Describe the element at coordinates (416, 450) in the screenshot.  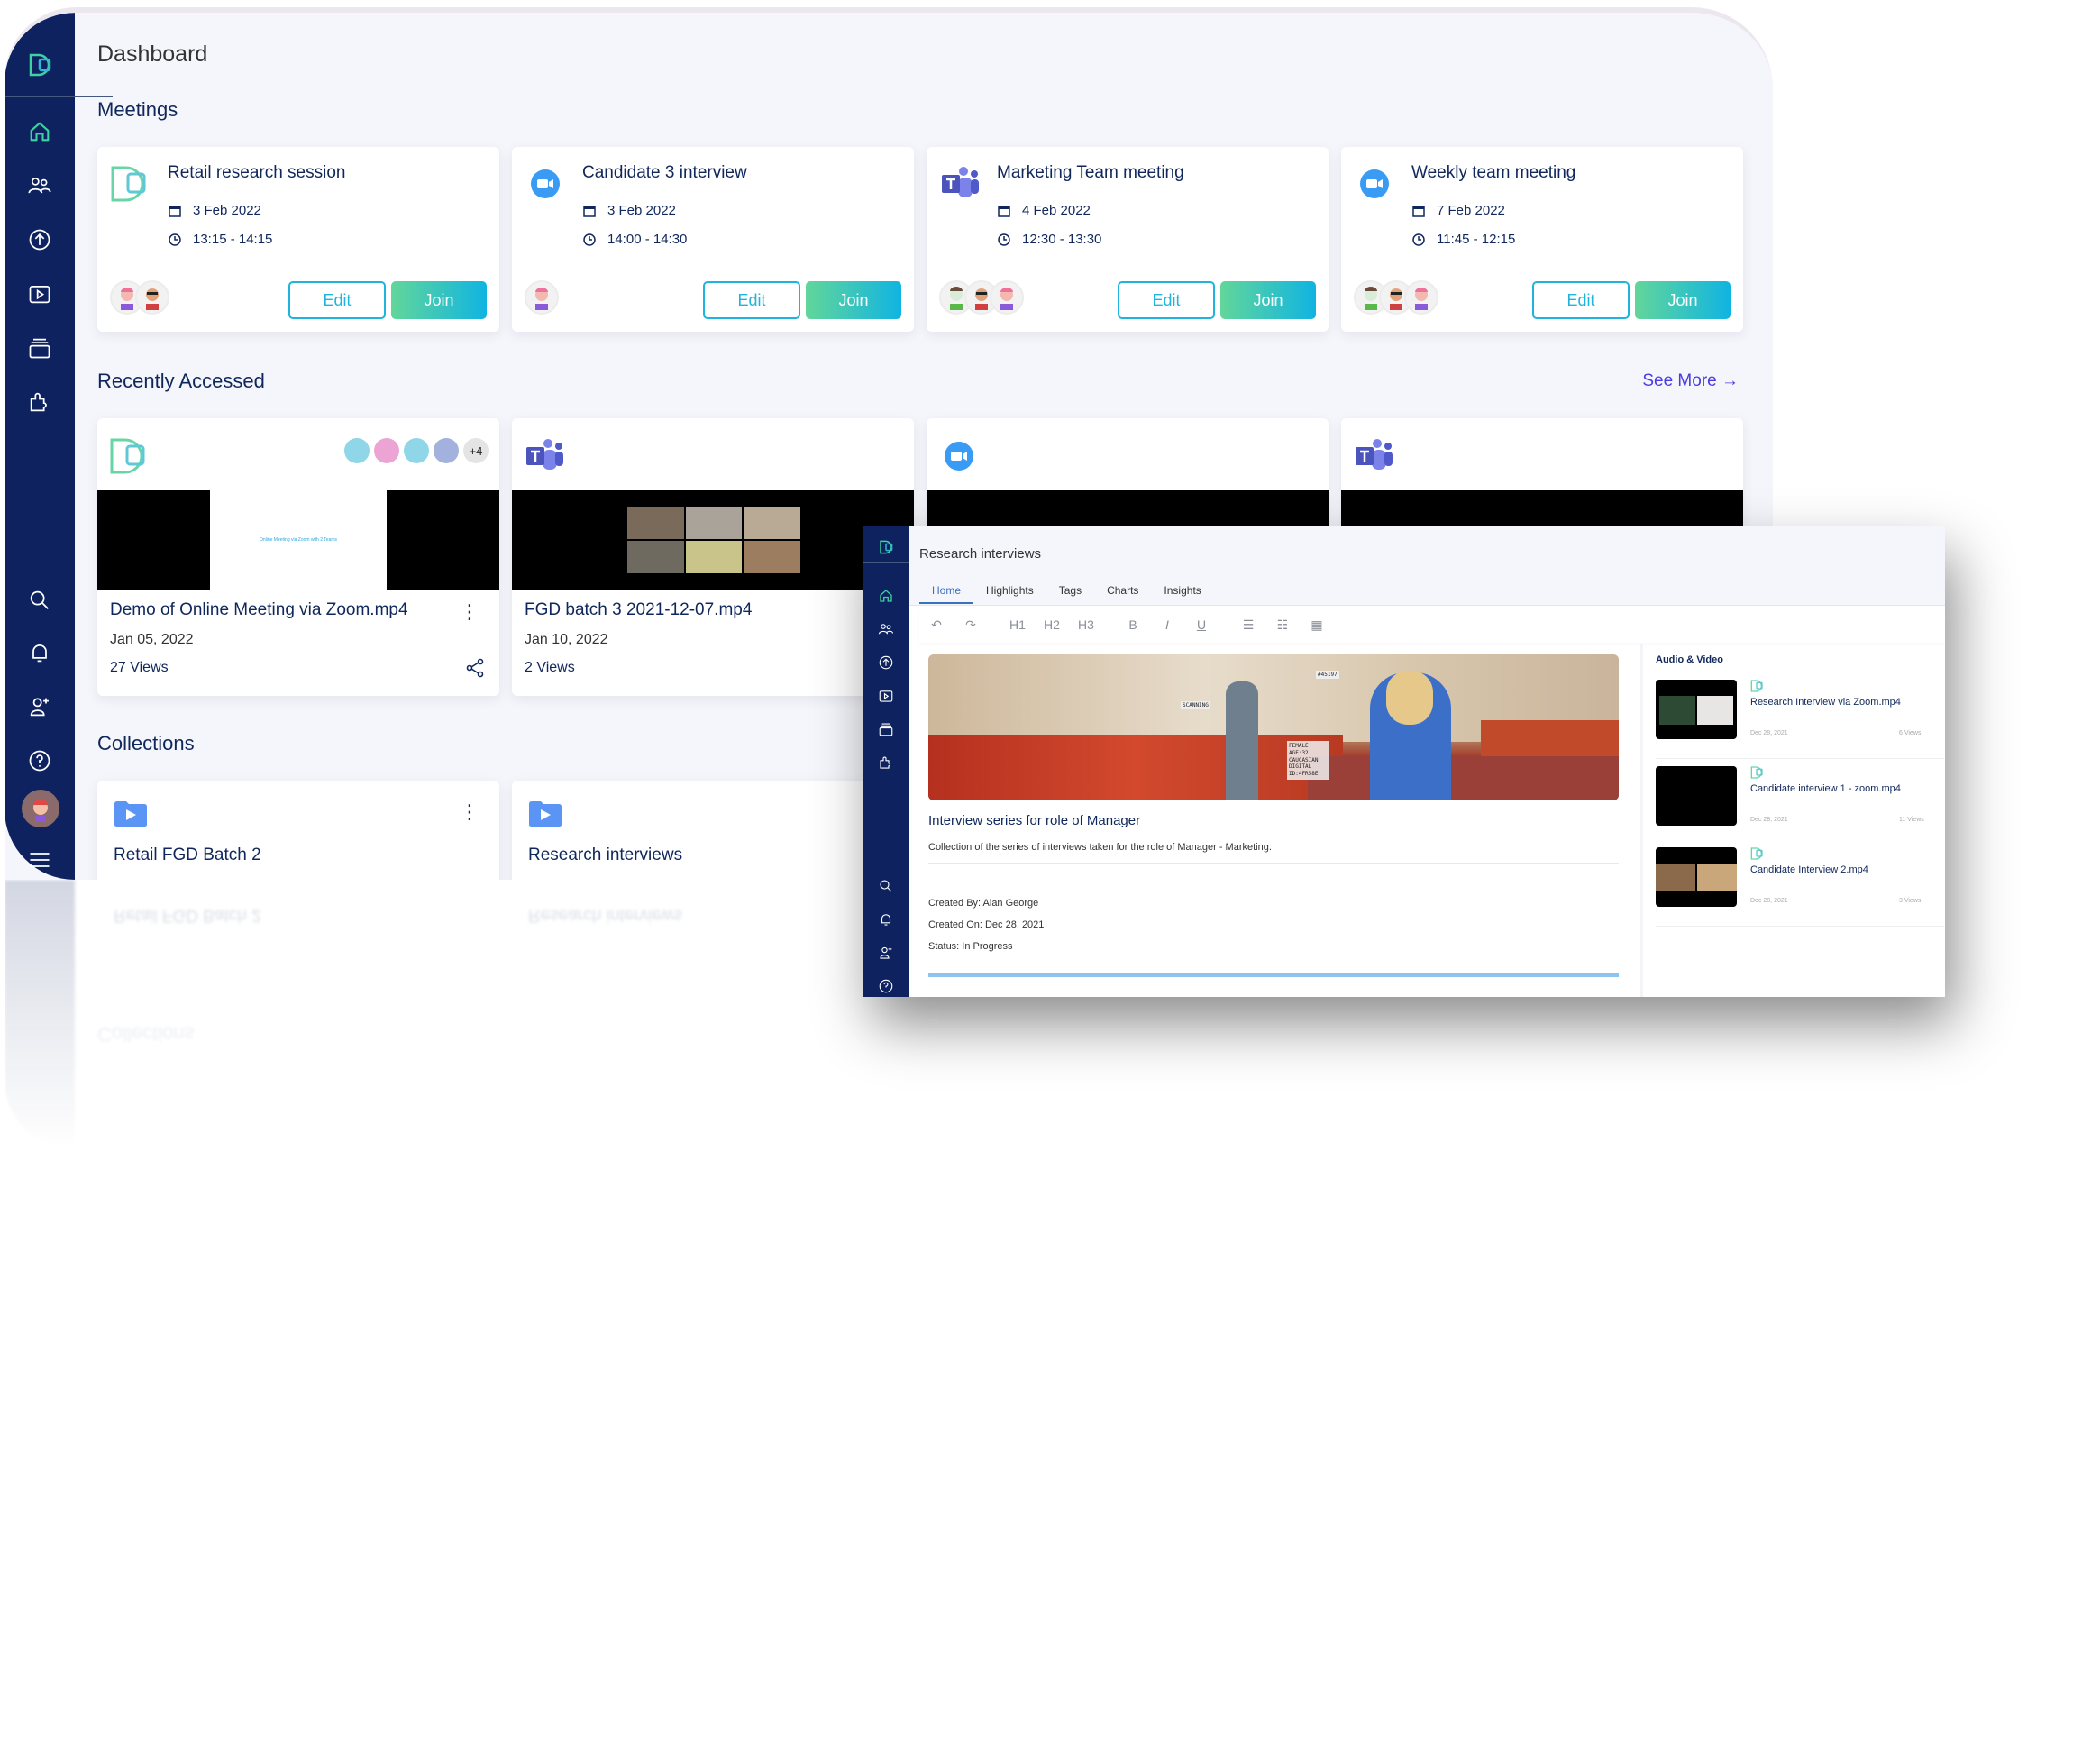
I see `participant-dots: +4` at that location.